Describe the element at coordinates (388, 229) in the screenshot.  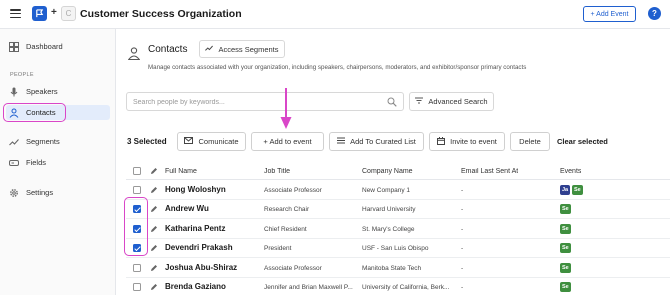
I see `company-cell: St. Mary's College` at that location.